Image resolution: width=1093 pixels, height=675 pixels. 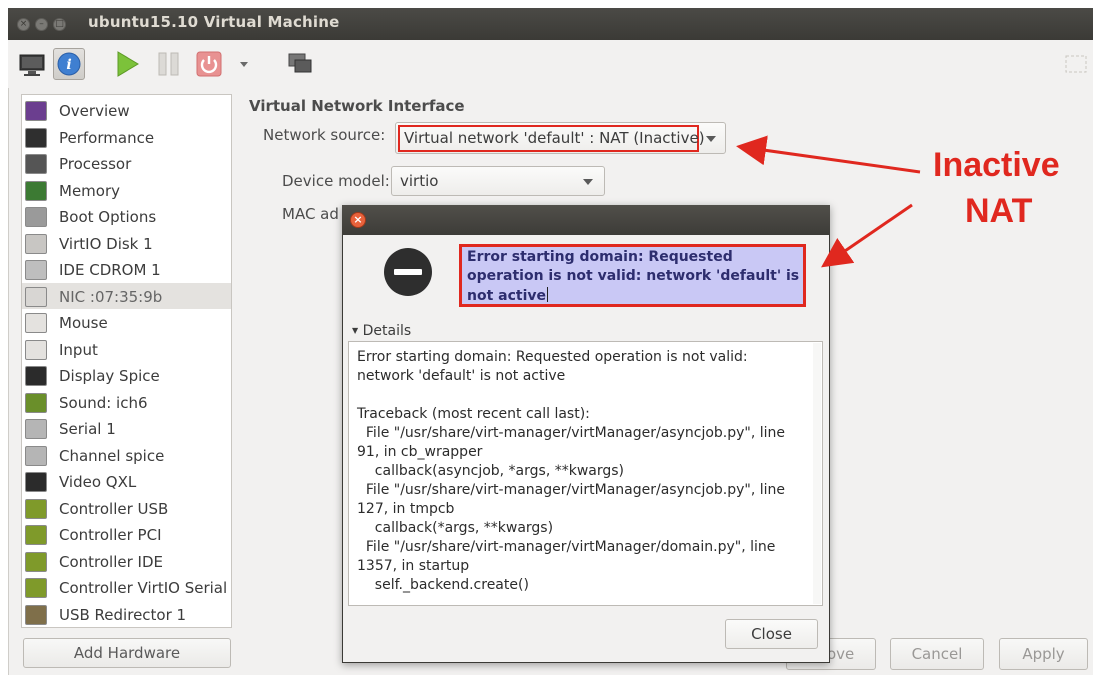 I want to click on annotation-arrows, so click(x=828, y=201).